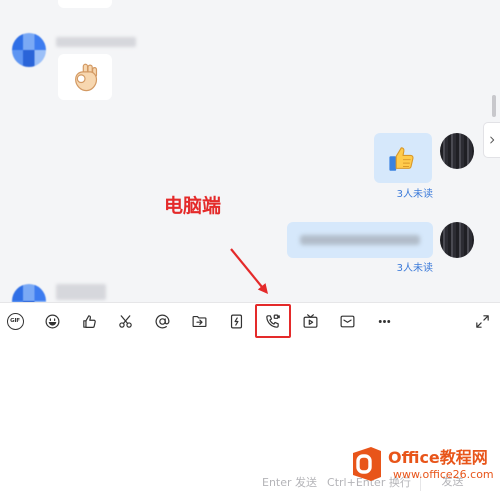  Describe the element at coordinates (290, 482) in the screenshot. I see `send-hint: Enter 发送` at that location.